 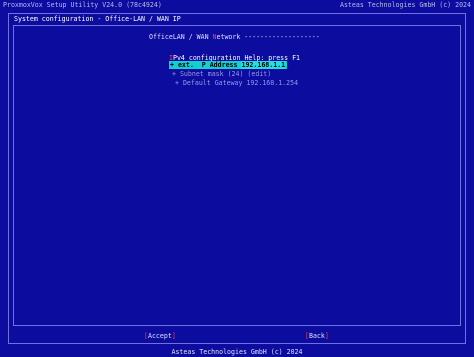 I want to click on ip-address-value: 192.168.1.1, so click(x=263, y=65).